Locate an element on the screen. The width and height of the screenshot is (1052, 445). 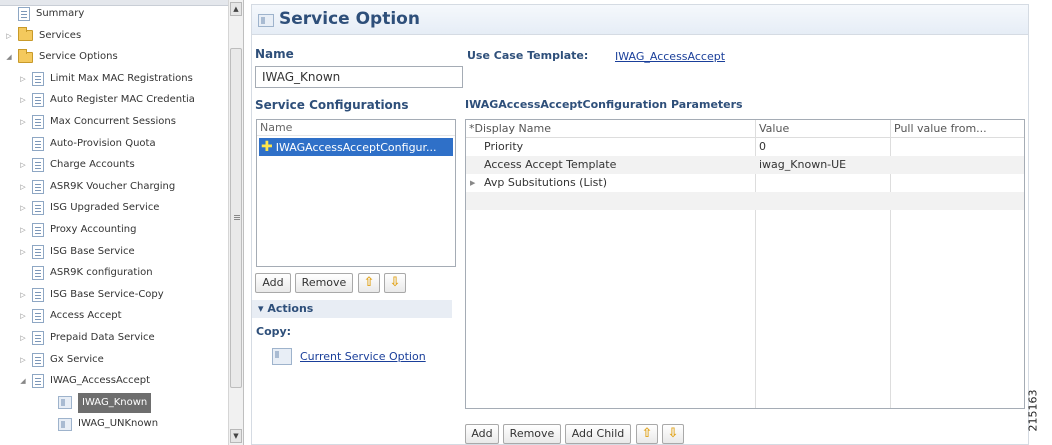
tree-item: ▷ Prepaid Data Service is located at coordinates (86, 338).